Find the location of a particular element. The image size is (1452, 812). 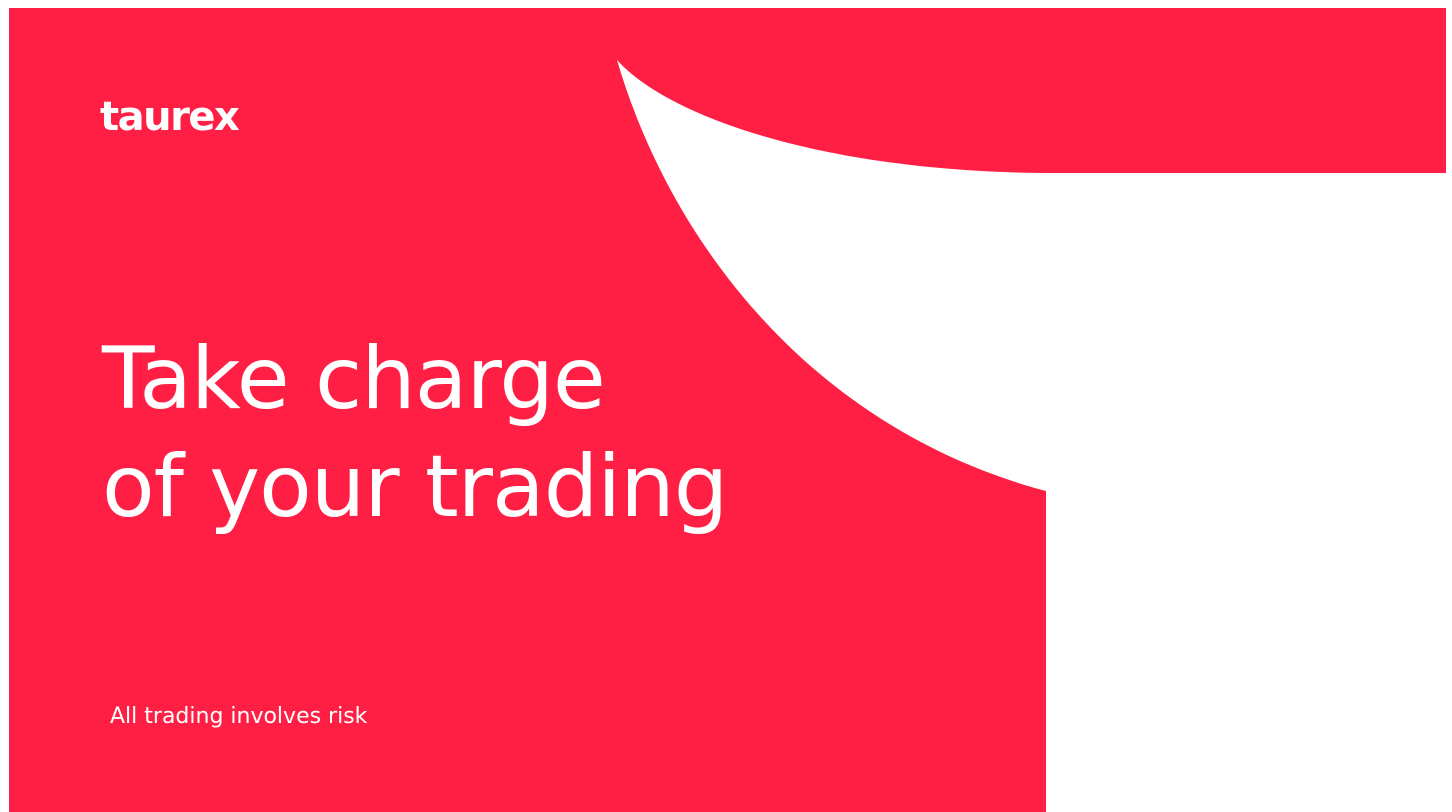

taurex-logo: taurex is located at coordinates (170, 117).